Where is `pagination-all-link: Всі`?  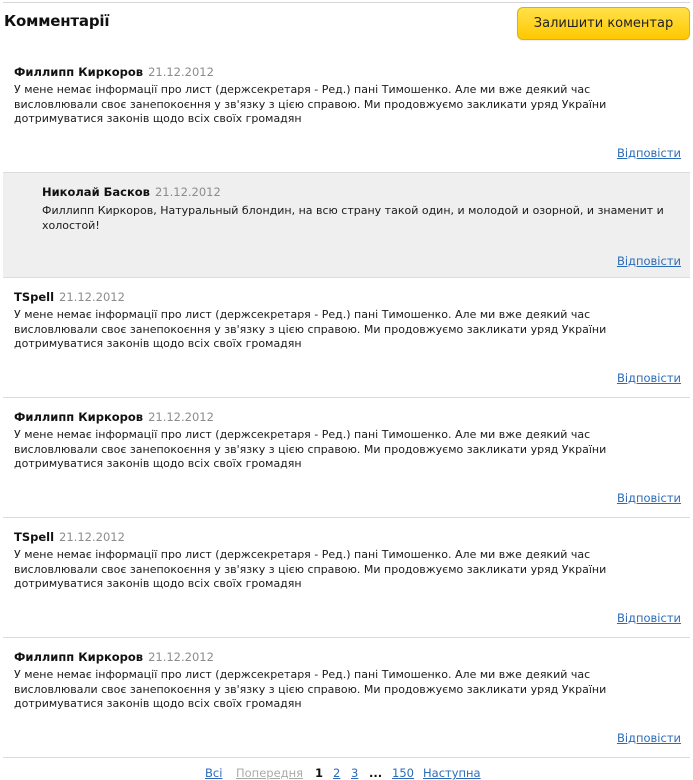 pagination-all-link: Всі is located at coordinates (213, 773).